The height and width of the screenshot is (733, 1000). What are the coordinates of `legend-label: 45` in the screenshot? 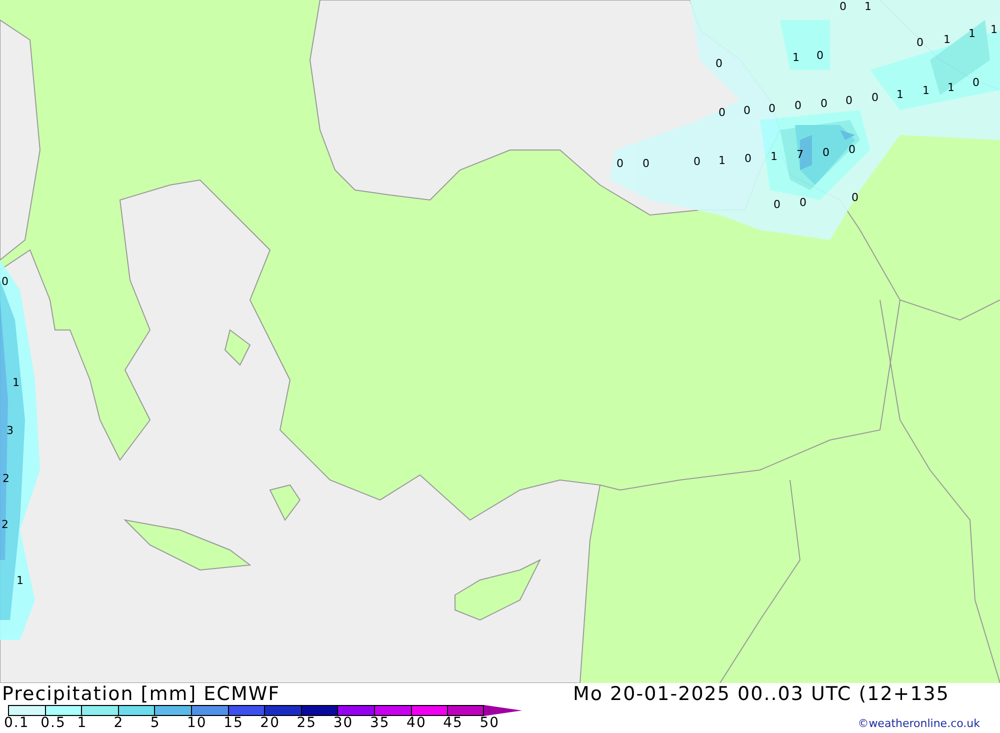 It's located at (453, 723).